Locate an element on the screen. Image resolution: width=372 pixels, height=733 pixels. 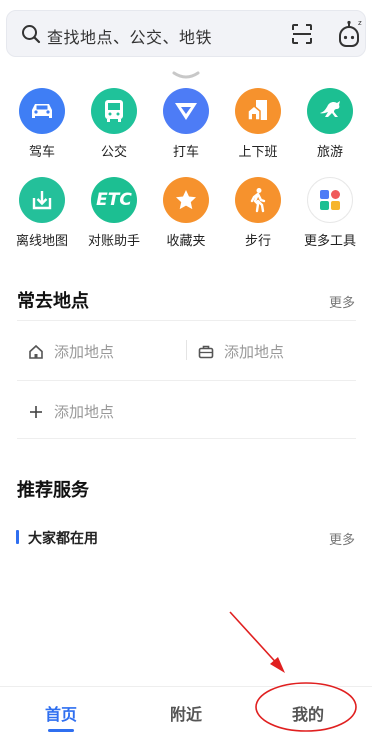
grid-item-more-tools: 更多工具 is located at coordinates (330, 213).